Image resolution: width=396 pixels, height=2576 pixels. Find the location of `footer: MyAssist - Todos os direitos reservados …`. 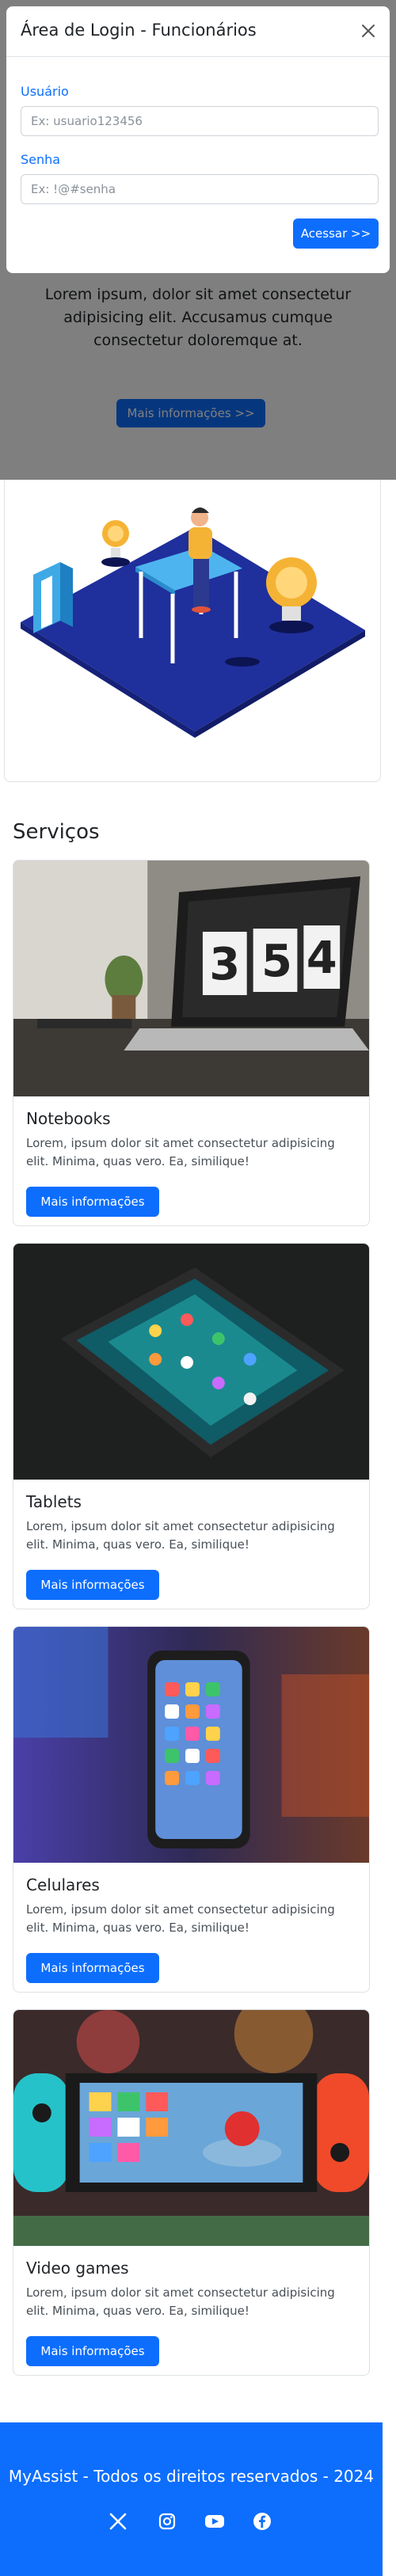

footer: MyAssist - Todos os direitos reservados … is located at coordinates (191, 2499).